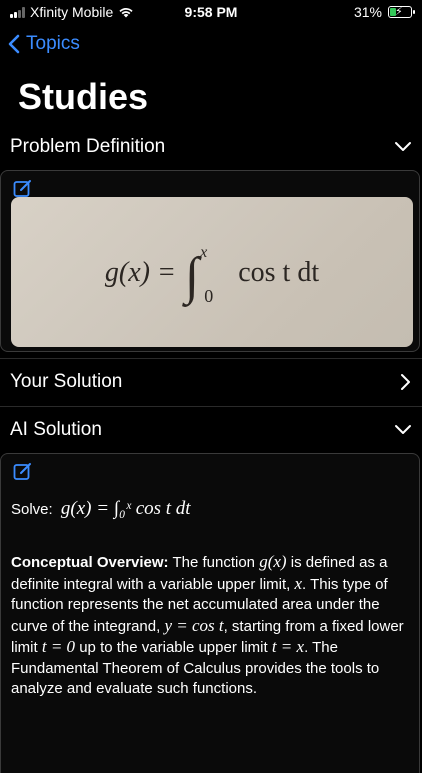  I want to click on status-right: 31% ⚡, so click(384, 12).